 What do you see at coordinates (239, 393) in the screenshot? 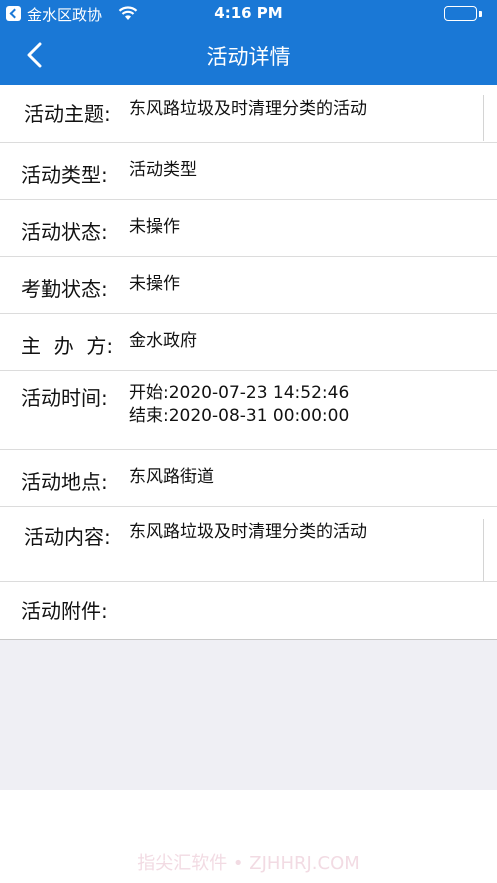
I see `detail-value-start: 开始:2020-07-23 14:52:46` at bounding box center [239, 393].